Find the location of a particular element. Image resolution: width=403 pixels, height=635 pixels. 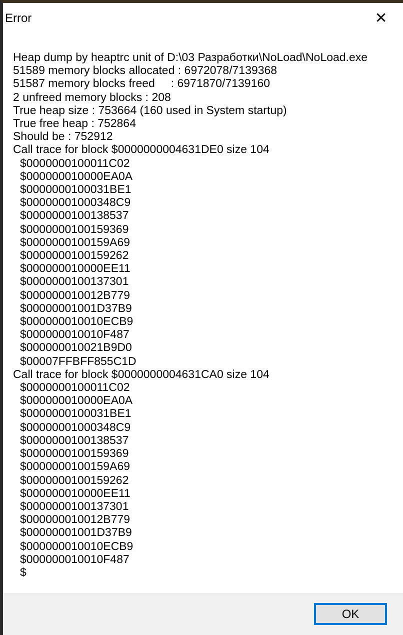

message-line: $ is located at coordinates (23, 573).